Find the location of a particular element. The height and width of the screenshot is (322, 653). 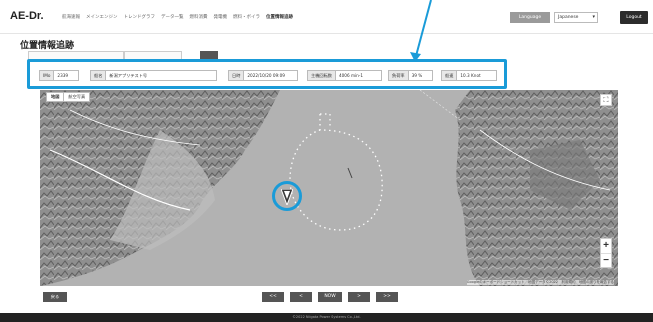

prev-button: < is located at coordinates (301, 297).